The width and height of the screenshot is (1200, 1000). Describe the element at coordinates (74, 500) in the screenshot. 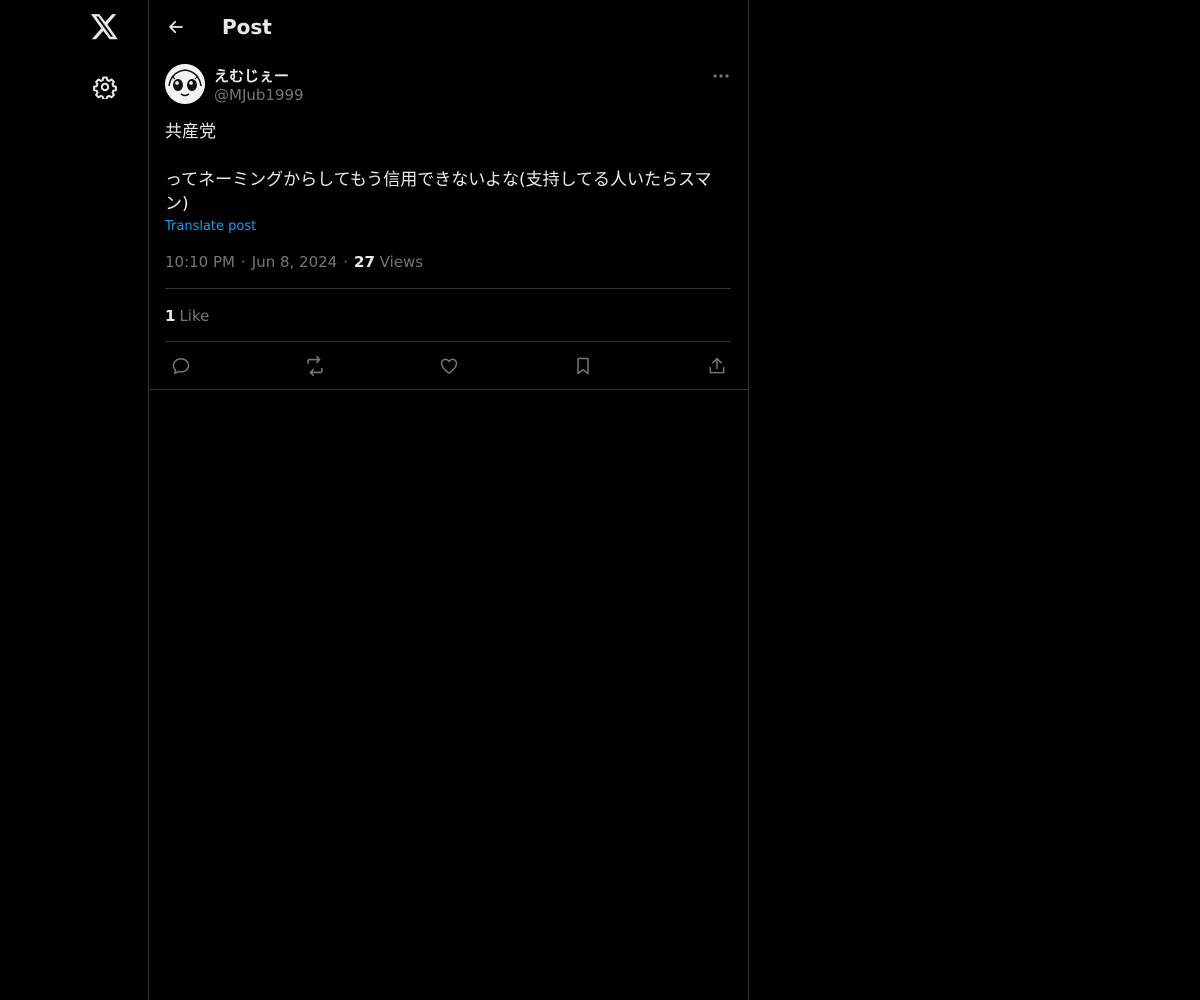

I see `left-rail` at that location.